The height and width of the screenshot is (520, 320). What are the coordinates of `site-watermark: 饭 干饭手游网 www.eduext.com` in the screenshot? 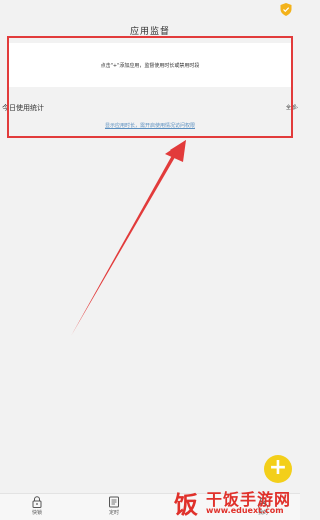 It's located at (236, 502).